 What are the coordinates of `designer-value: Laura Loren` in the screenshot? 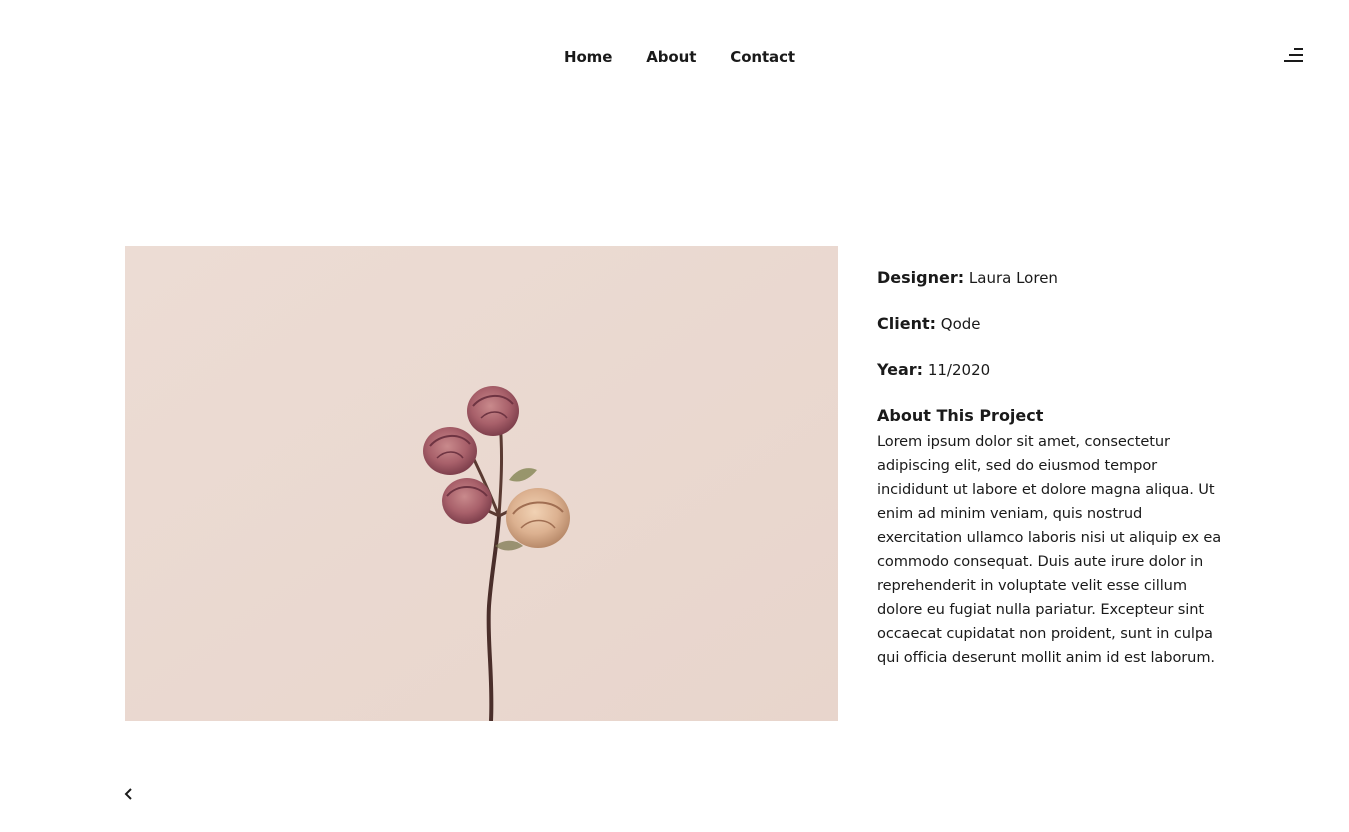 It's located at (1013, 278).